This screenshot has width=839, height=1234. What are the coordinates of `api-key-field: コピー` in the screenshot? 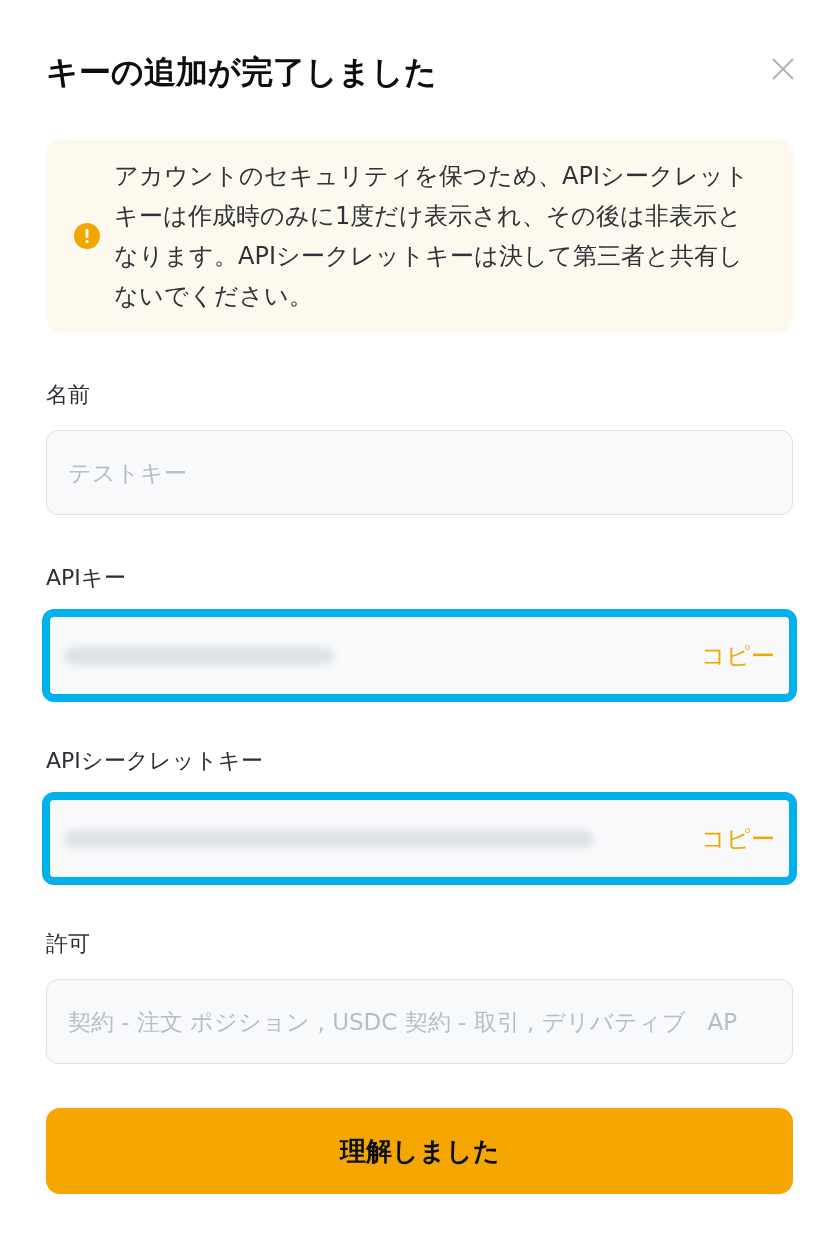 It's located at (419, 655).